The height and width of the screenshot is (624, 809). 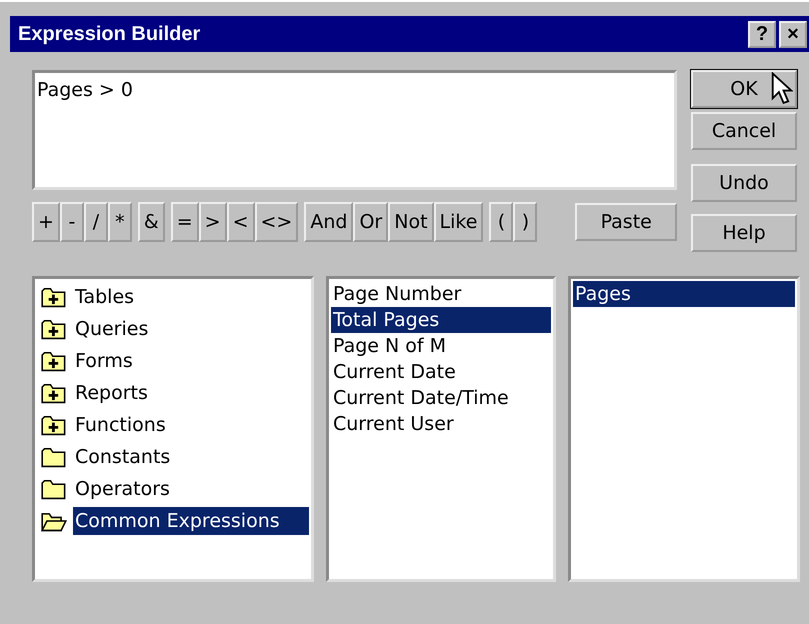 What do you see at coordinates (441, 424) in the screenshot?
I see `category-item: Current User` at bounding box center [441, 424].